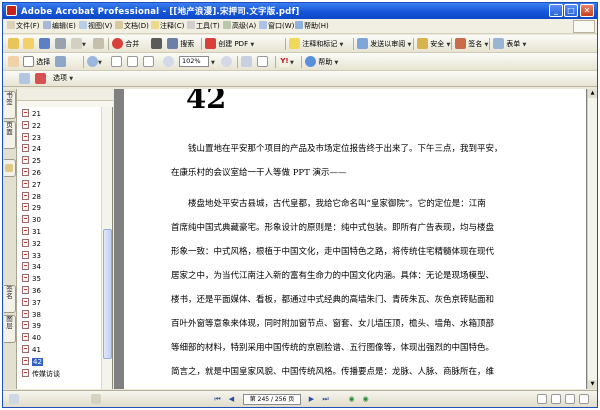 This screenshot has height=410, width=600. Describe the element at coordinates (63, 78) in the screenshot. I see `bookmark-options-button: 选项 ▼` at that location.